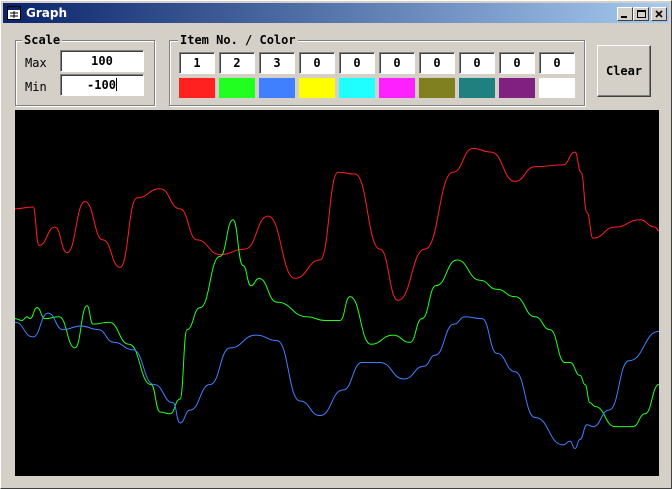  Describe the element at coordinates (116, 84) in the screenshot. I see `text-cursor` at that location.